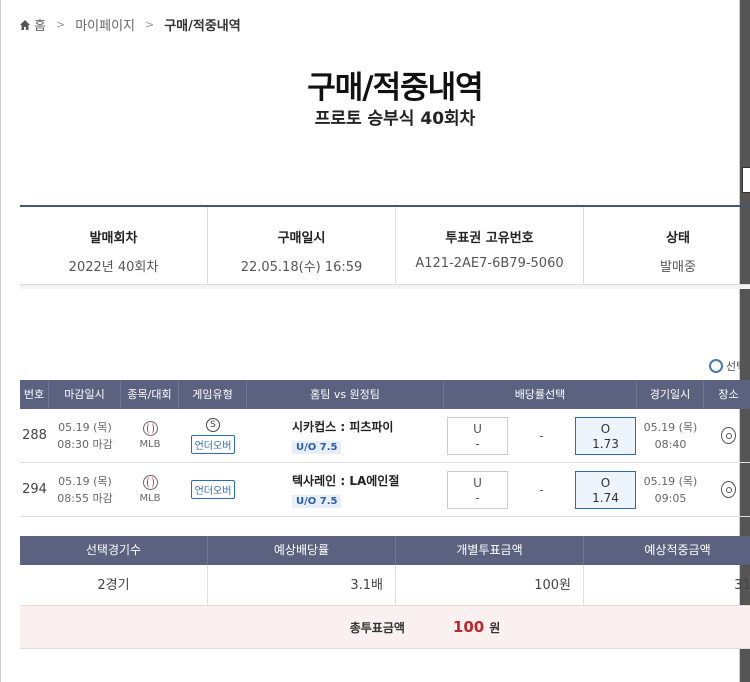  What do you see at coordinates (113, 238) in the screenshot?
I see `info-label: 발매회차` at bounding box center [113, 238].